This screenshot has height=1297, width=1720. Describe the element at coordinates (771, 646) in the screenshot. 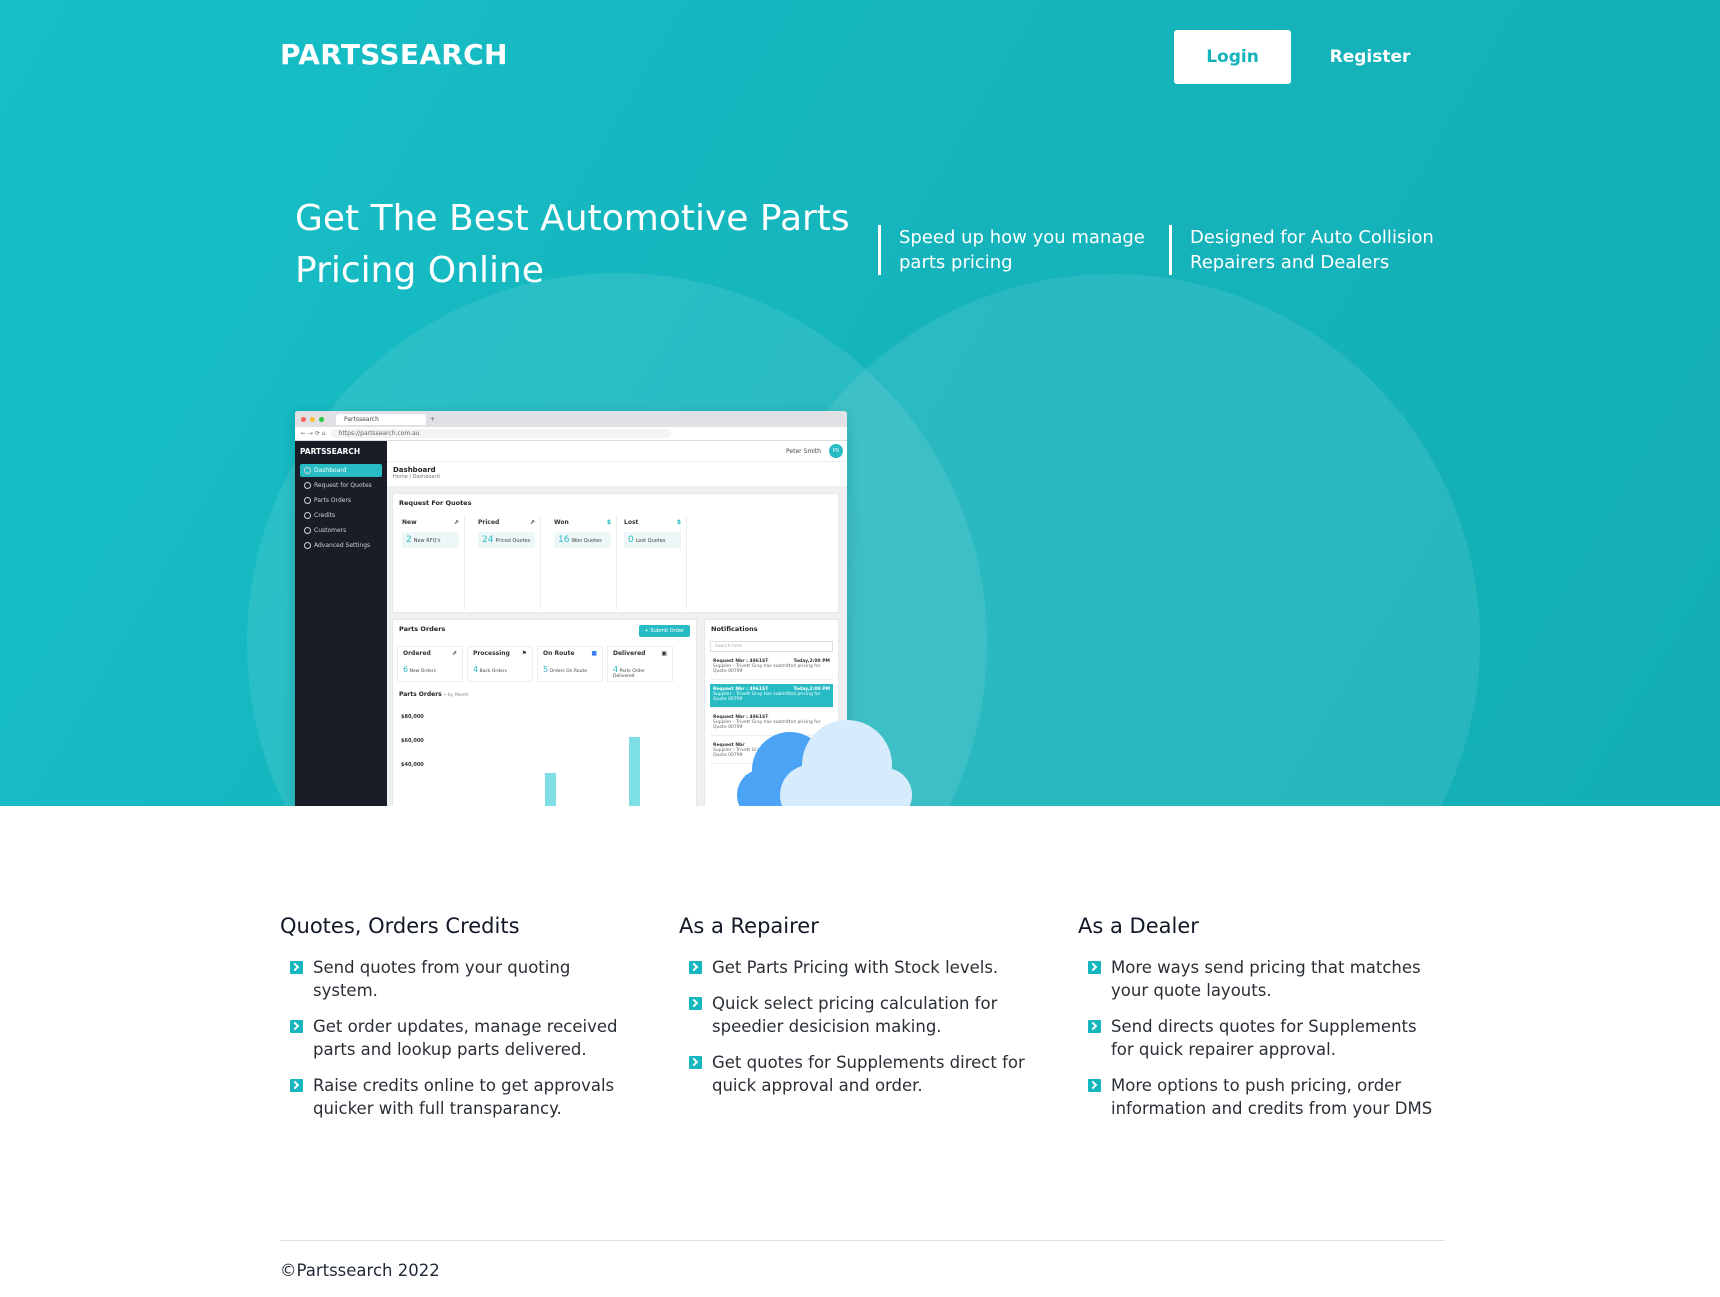

I see `mock-notif-search: Search here` at that location.